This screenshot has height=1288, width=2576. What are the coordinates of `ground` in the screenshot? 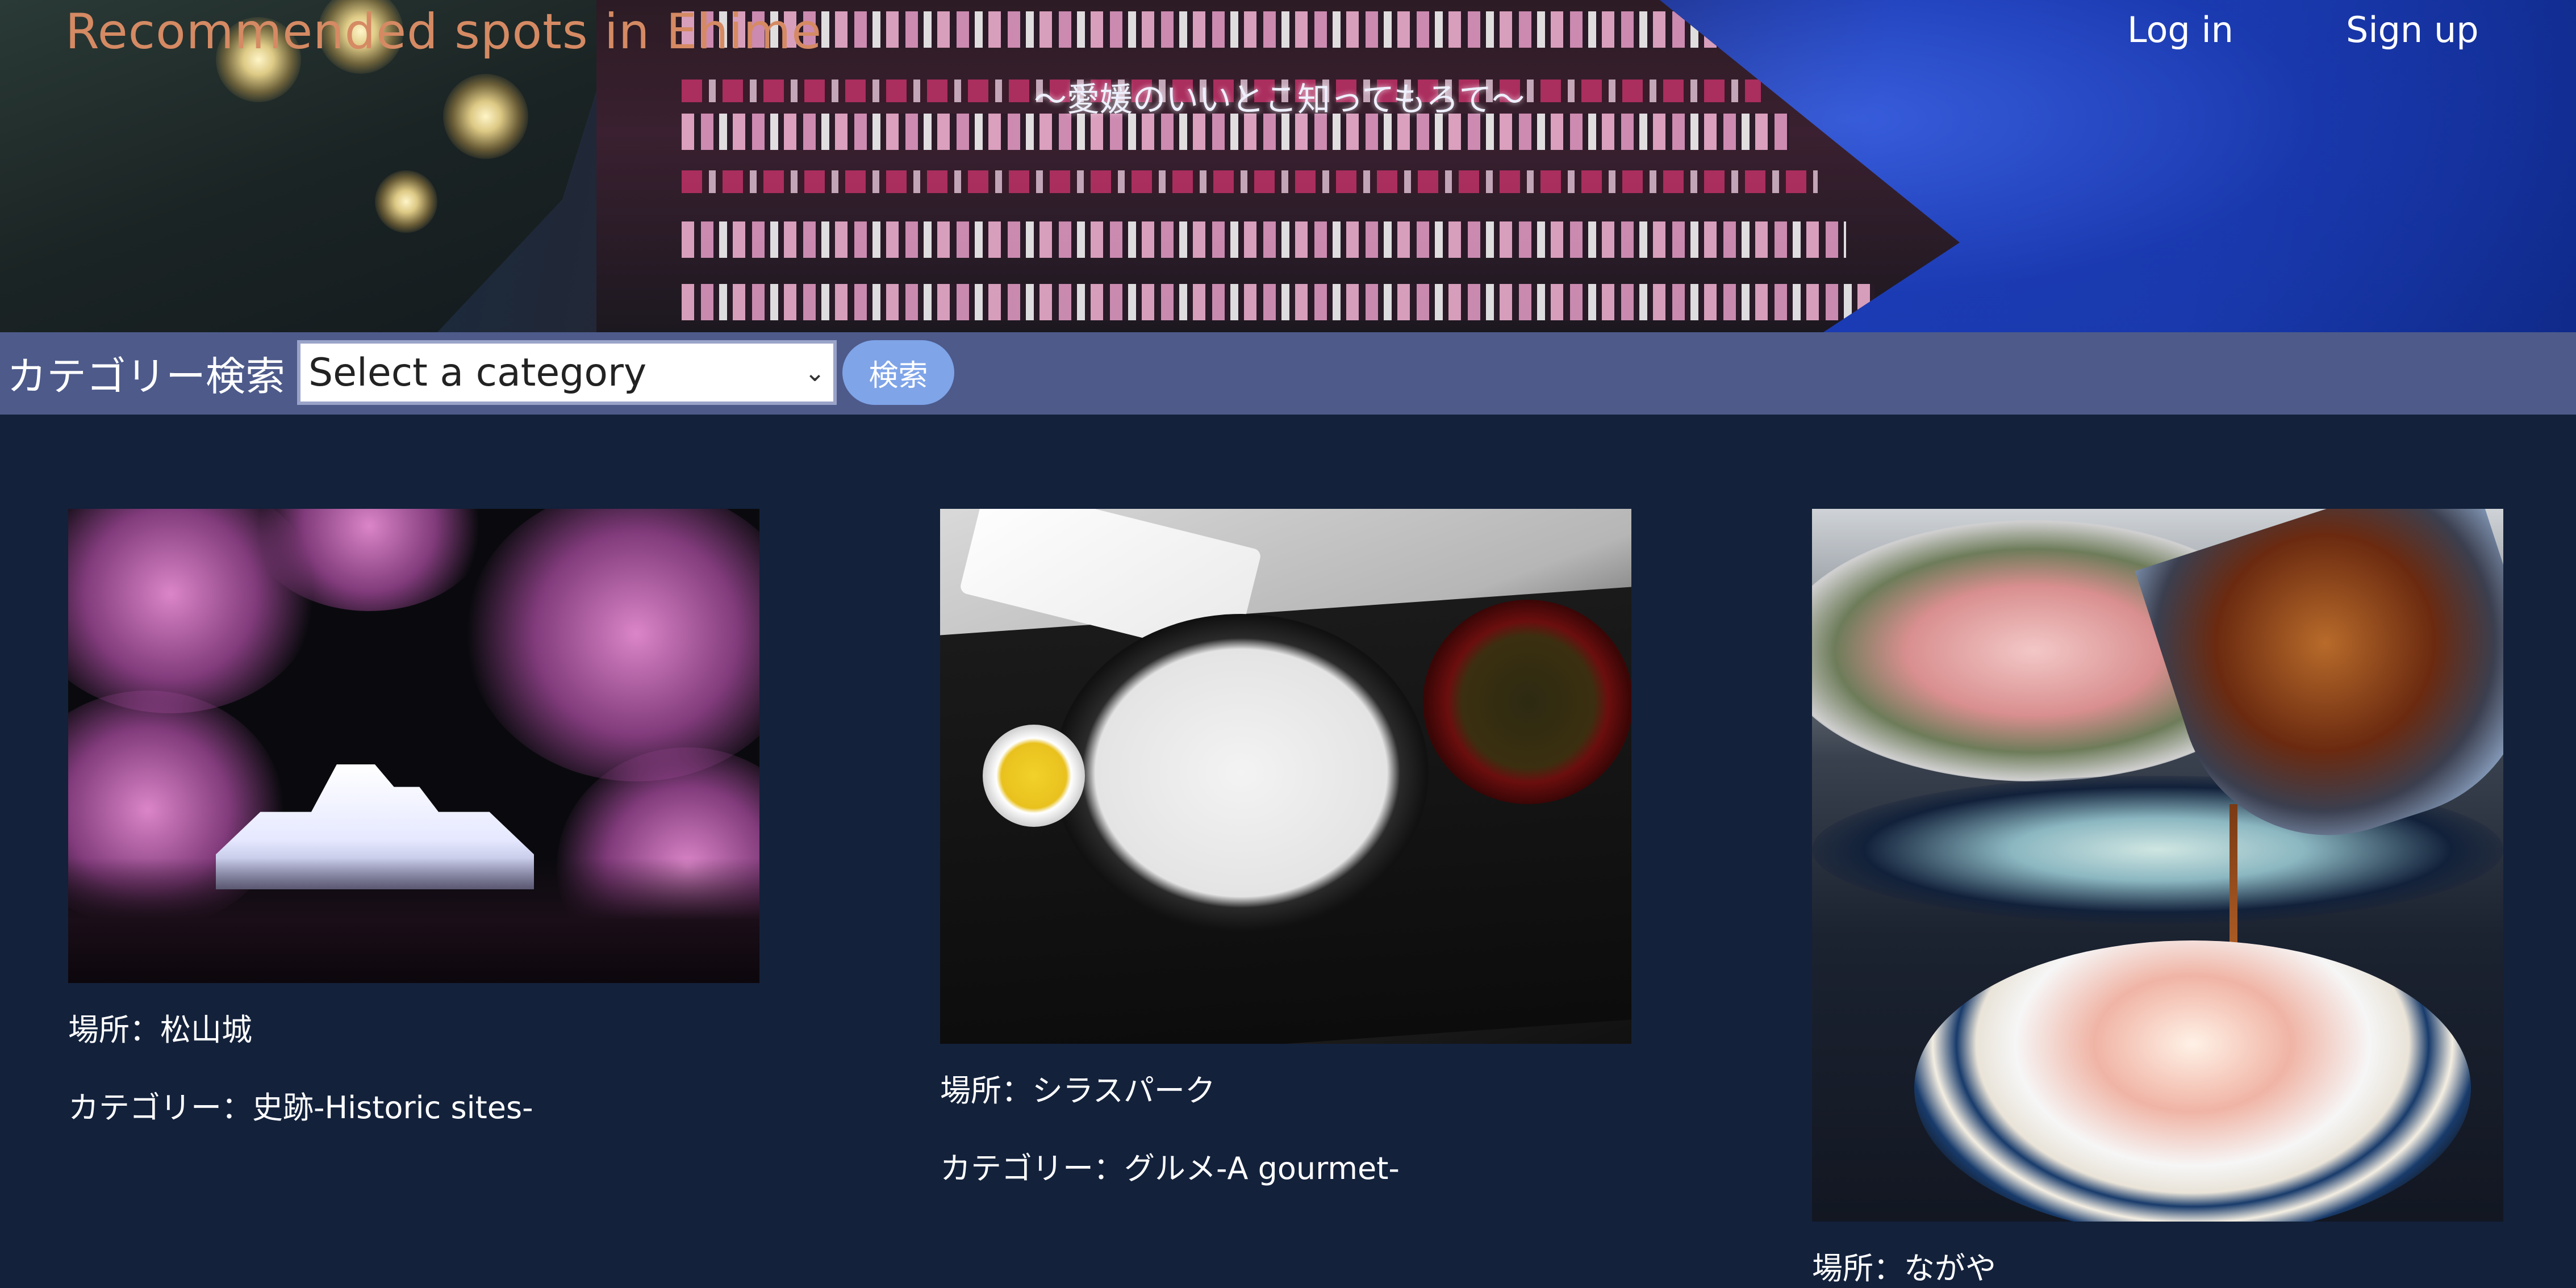 It's located at (413, 920).